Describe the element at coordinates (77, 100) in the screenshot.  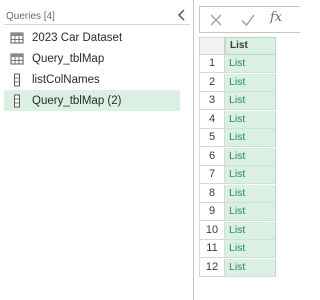
I see `query-item-label: Query_tblMap (2)` at that location.